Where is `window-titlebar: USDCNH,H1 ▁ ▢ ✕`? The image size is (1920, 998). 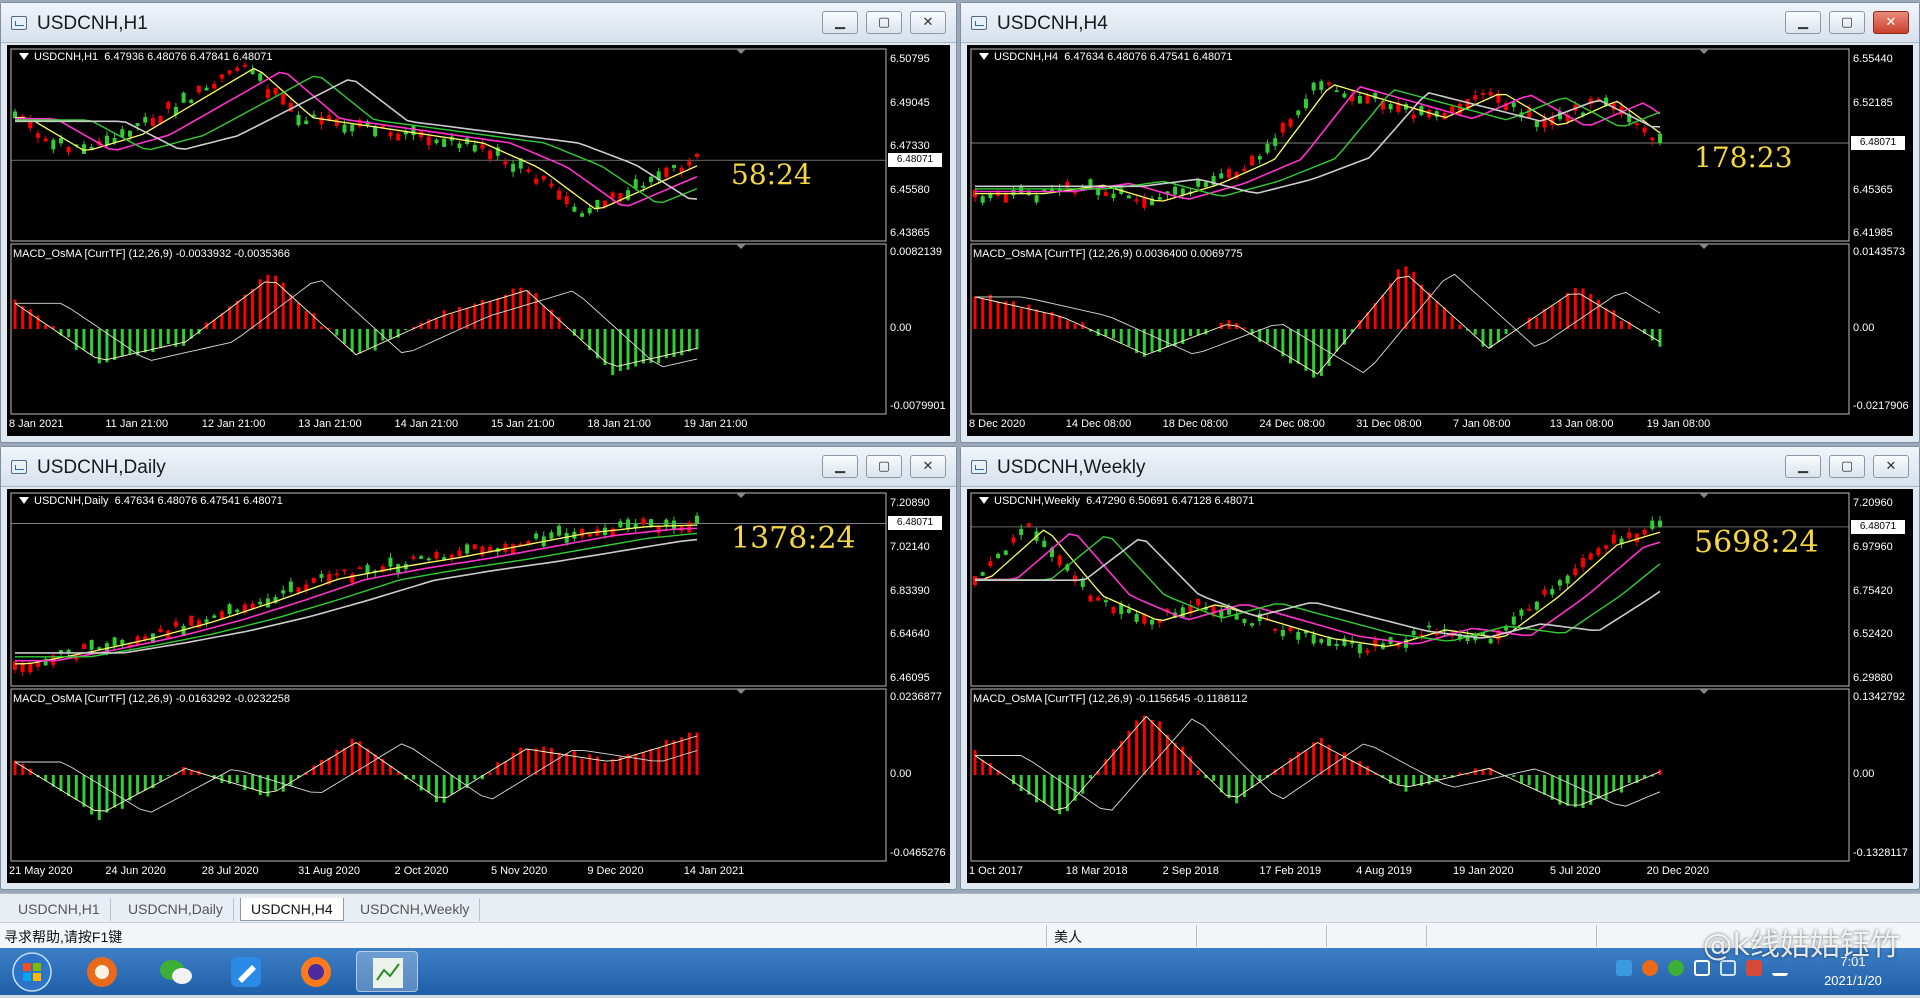 window-titlebar: USDCNH,H1 ▁ ▢ ✕ is located at coordinates (478, 23).